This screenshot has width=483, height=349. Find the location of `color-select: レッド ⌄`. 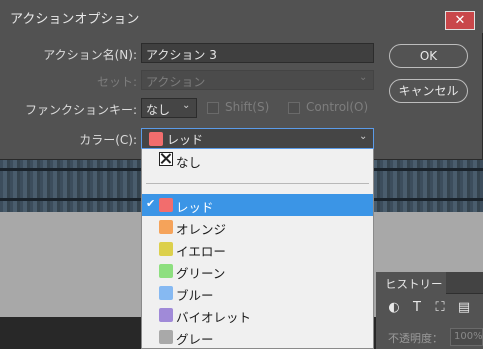

color-select: レッド ⌄ is located at coordinates (257, 138).